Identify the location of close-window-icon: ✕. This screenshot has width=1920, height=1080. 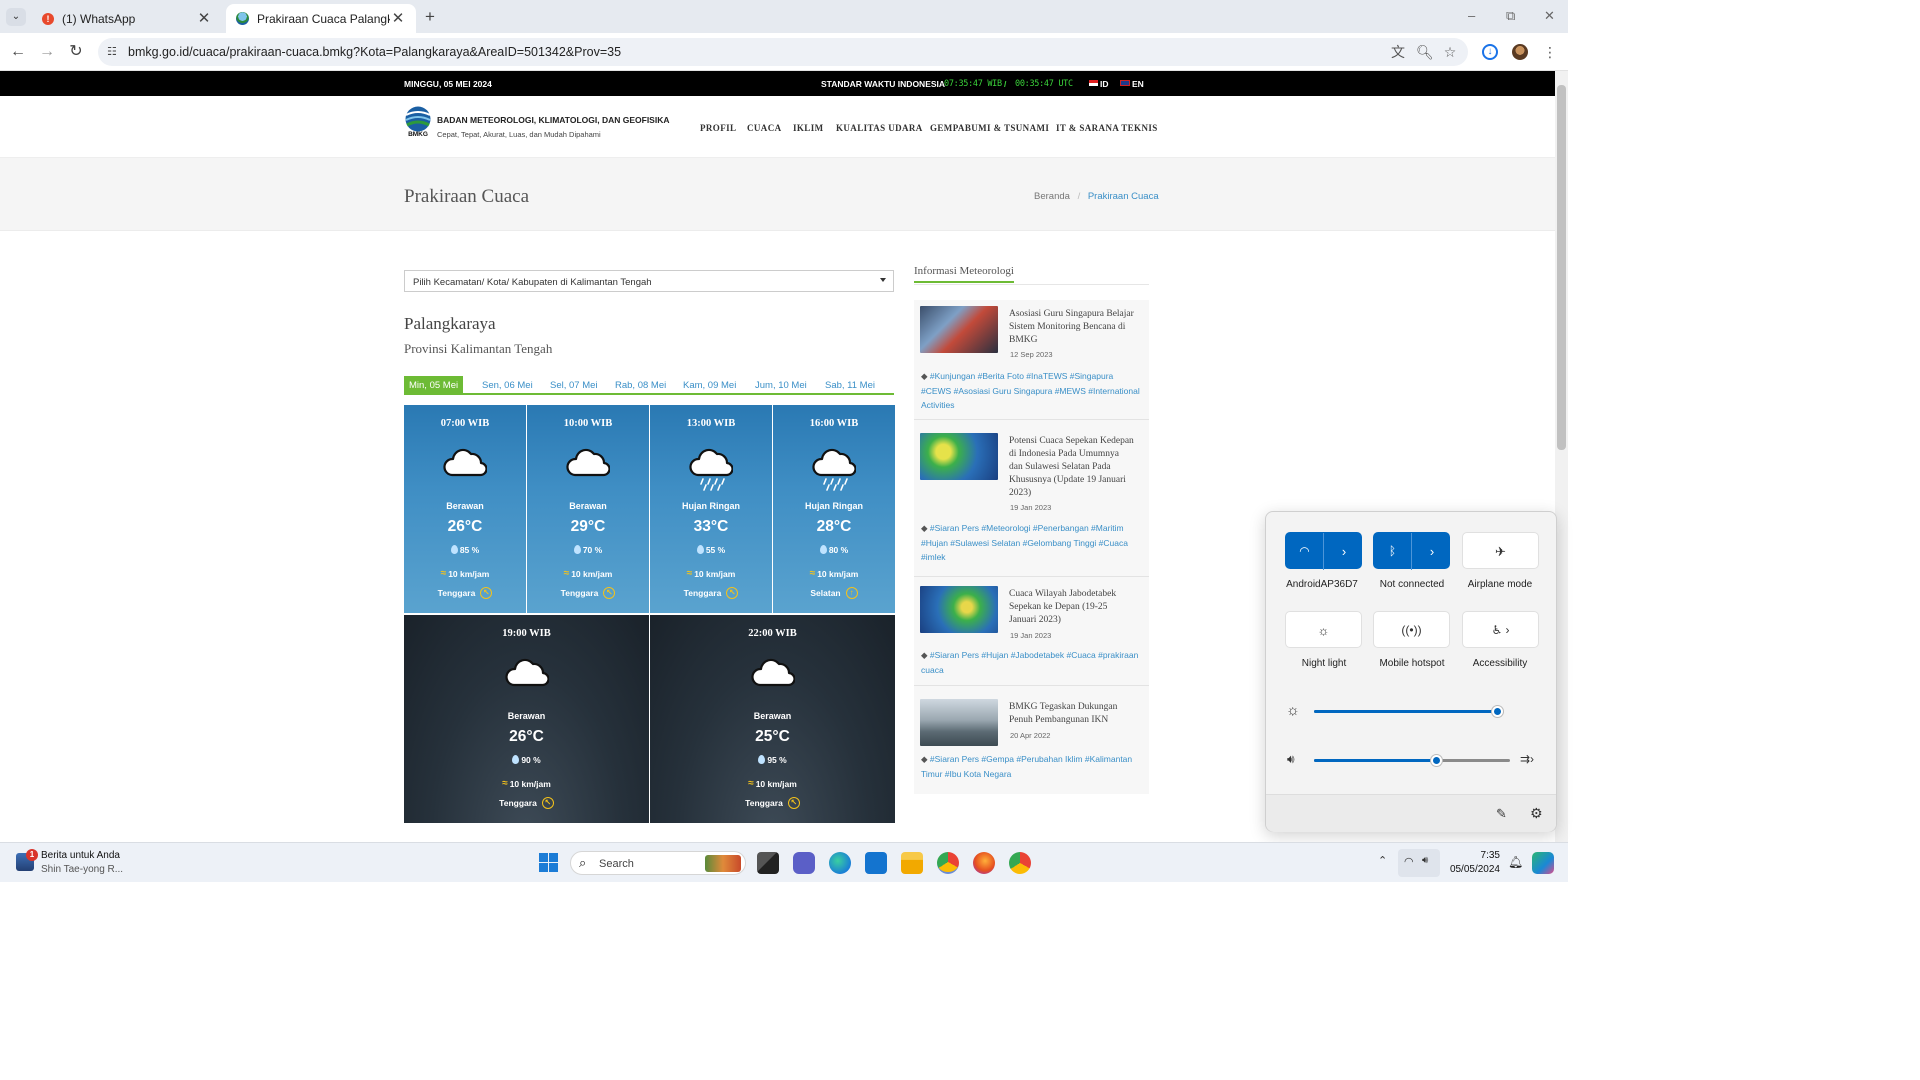
(1549, 16).